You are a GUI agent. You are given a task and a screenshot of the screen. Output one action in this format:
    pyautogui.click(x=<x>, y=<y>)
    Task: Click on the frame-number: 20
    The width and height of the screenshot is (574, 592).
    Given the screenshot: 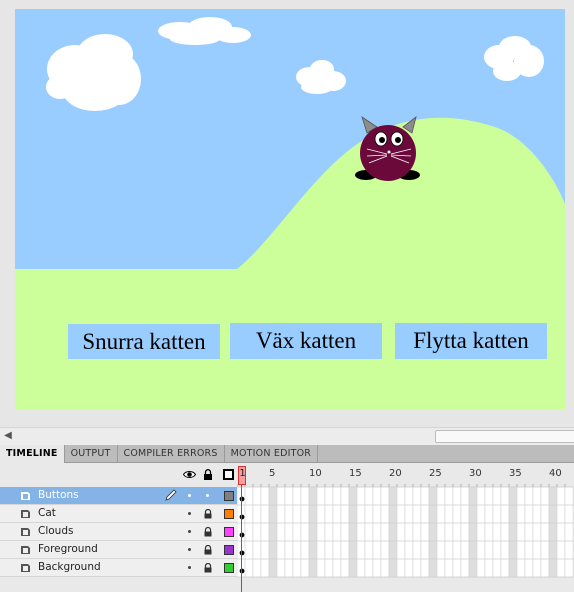 What is the action you would take?
    pyautogui.click(x=395, y=473)
    